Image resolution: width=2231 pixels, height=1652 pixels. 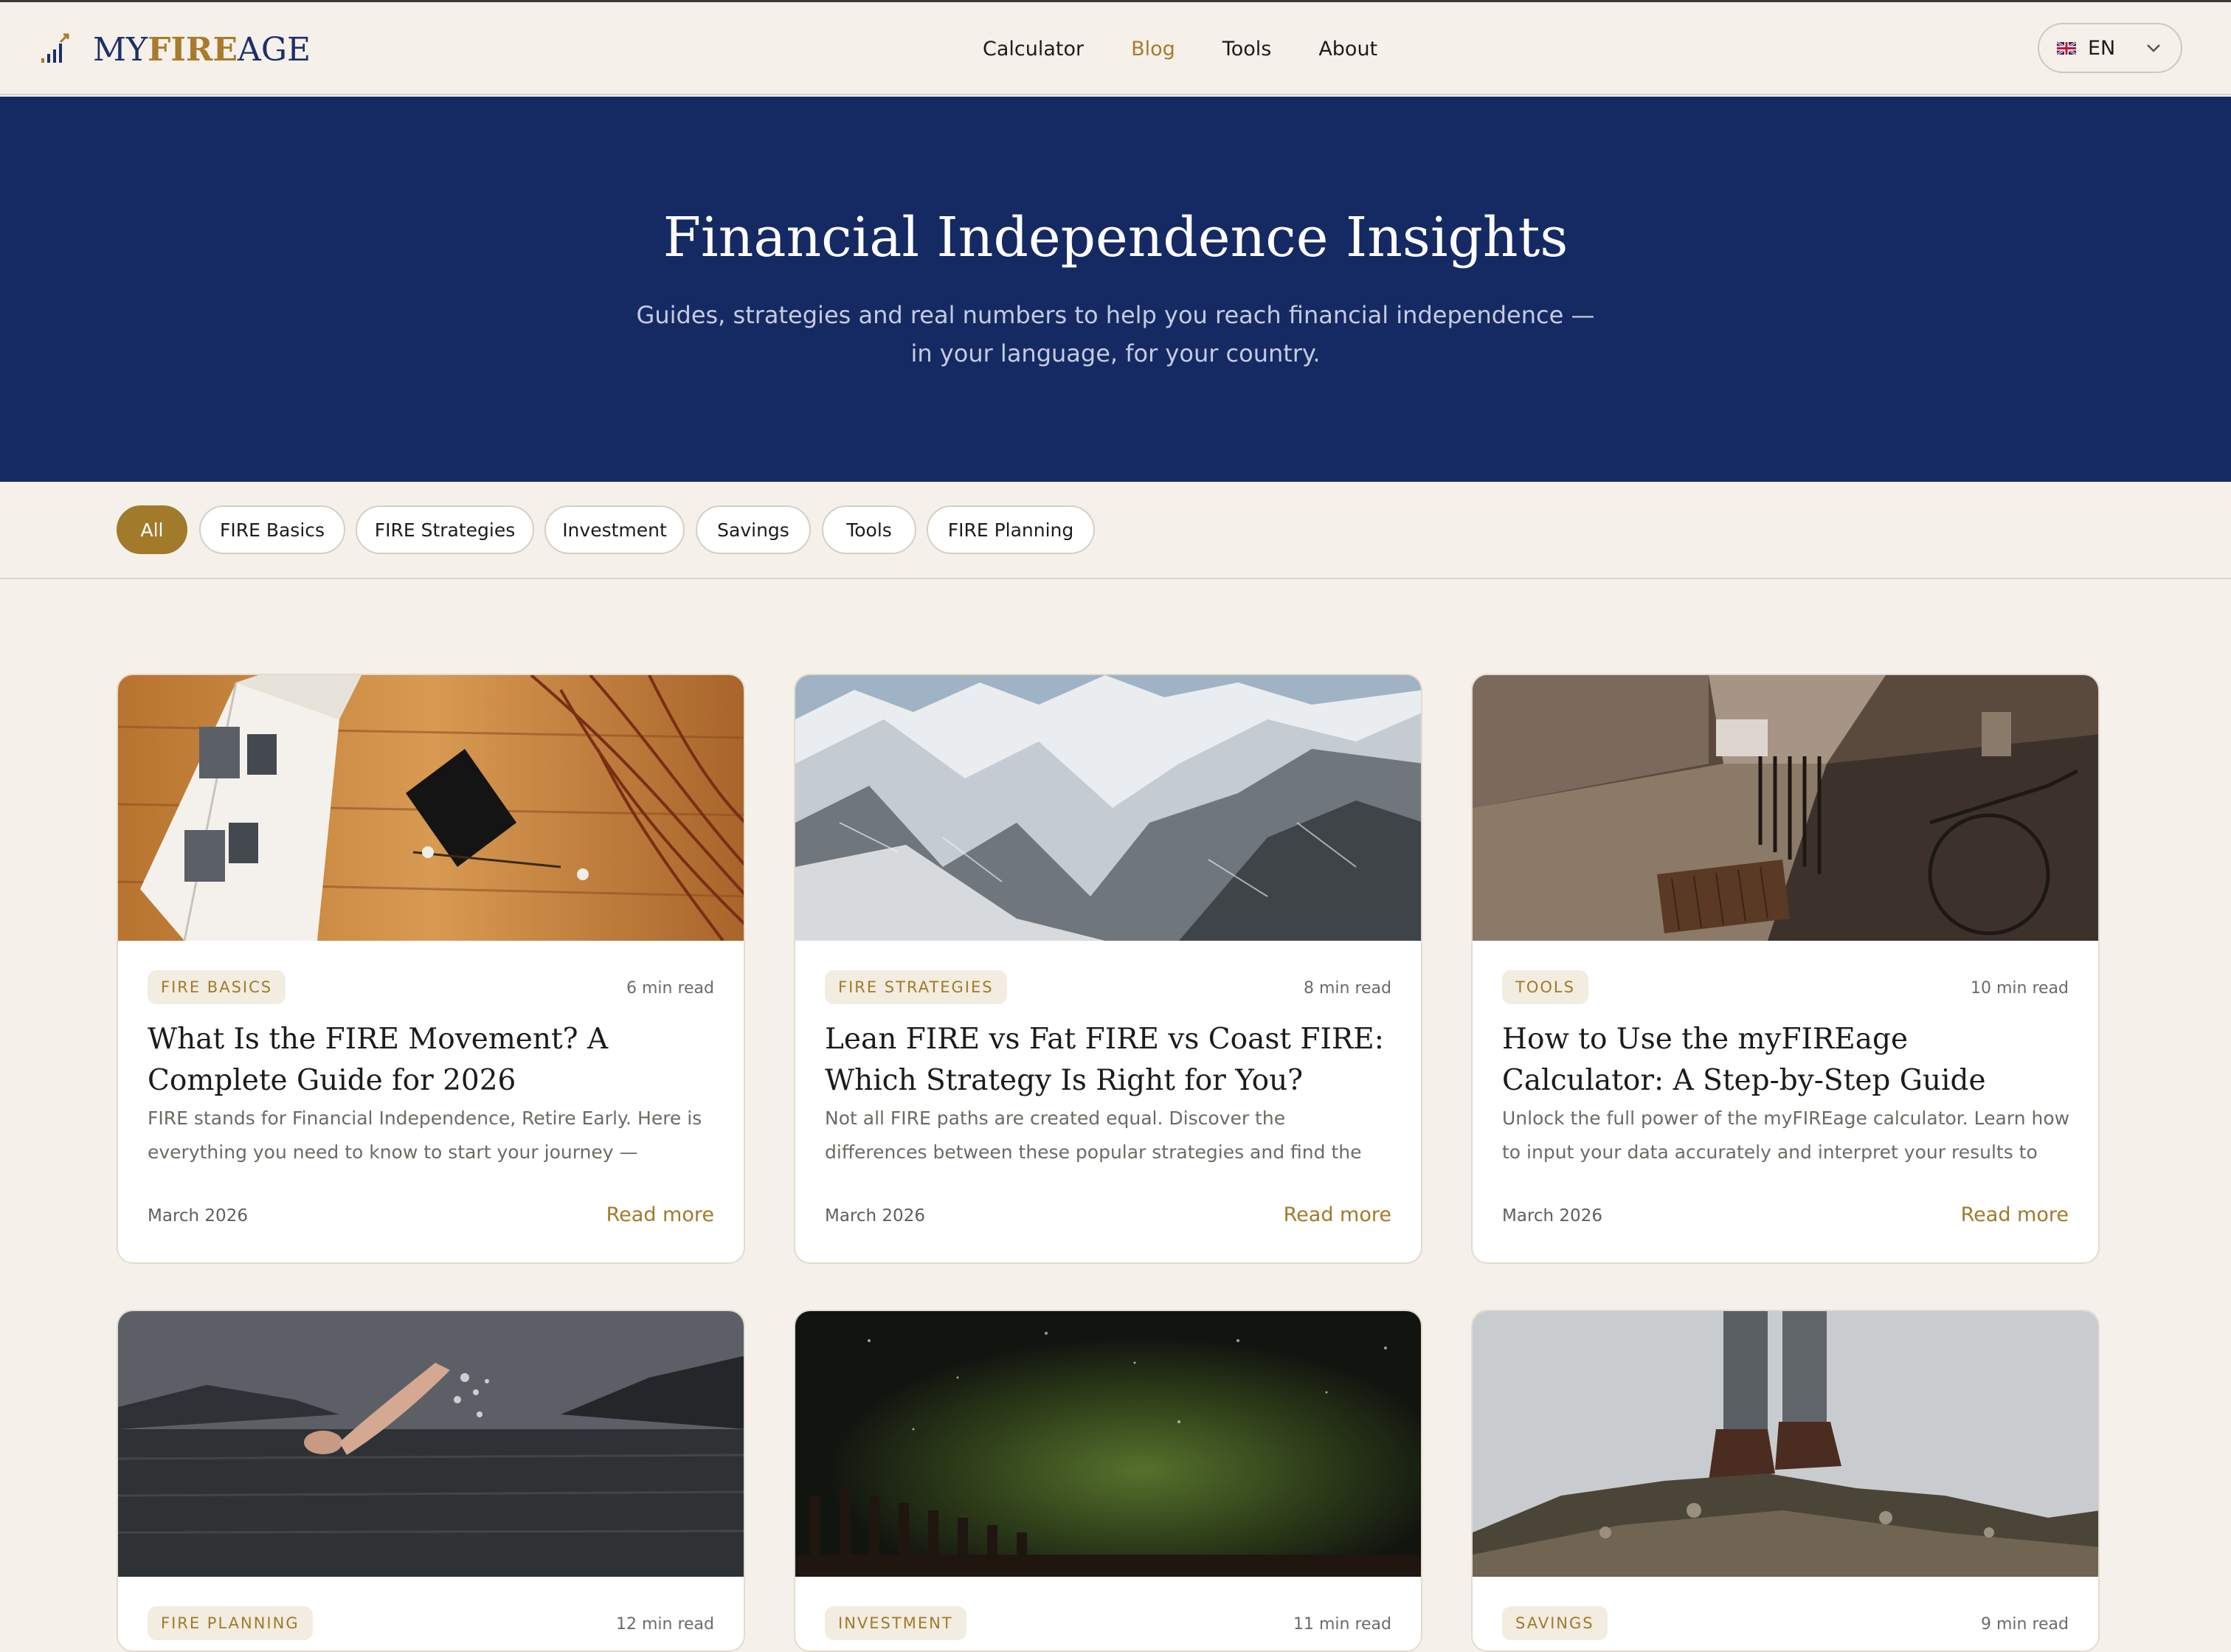 What do you see at coordinates (1108, 1444) in the screenshot?
I see `article-image-night-sky` at bounding box center [1108, 1444].